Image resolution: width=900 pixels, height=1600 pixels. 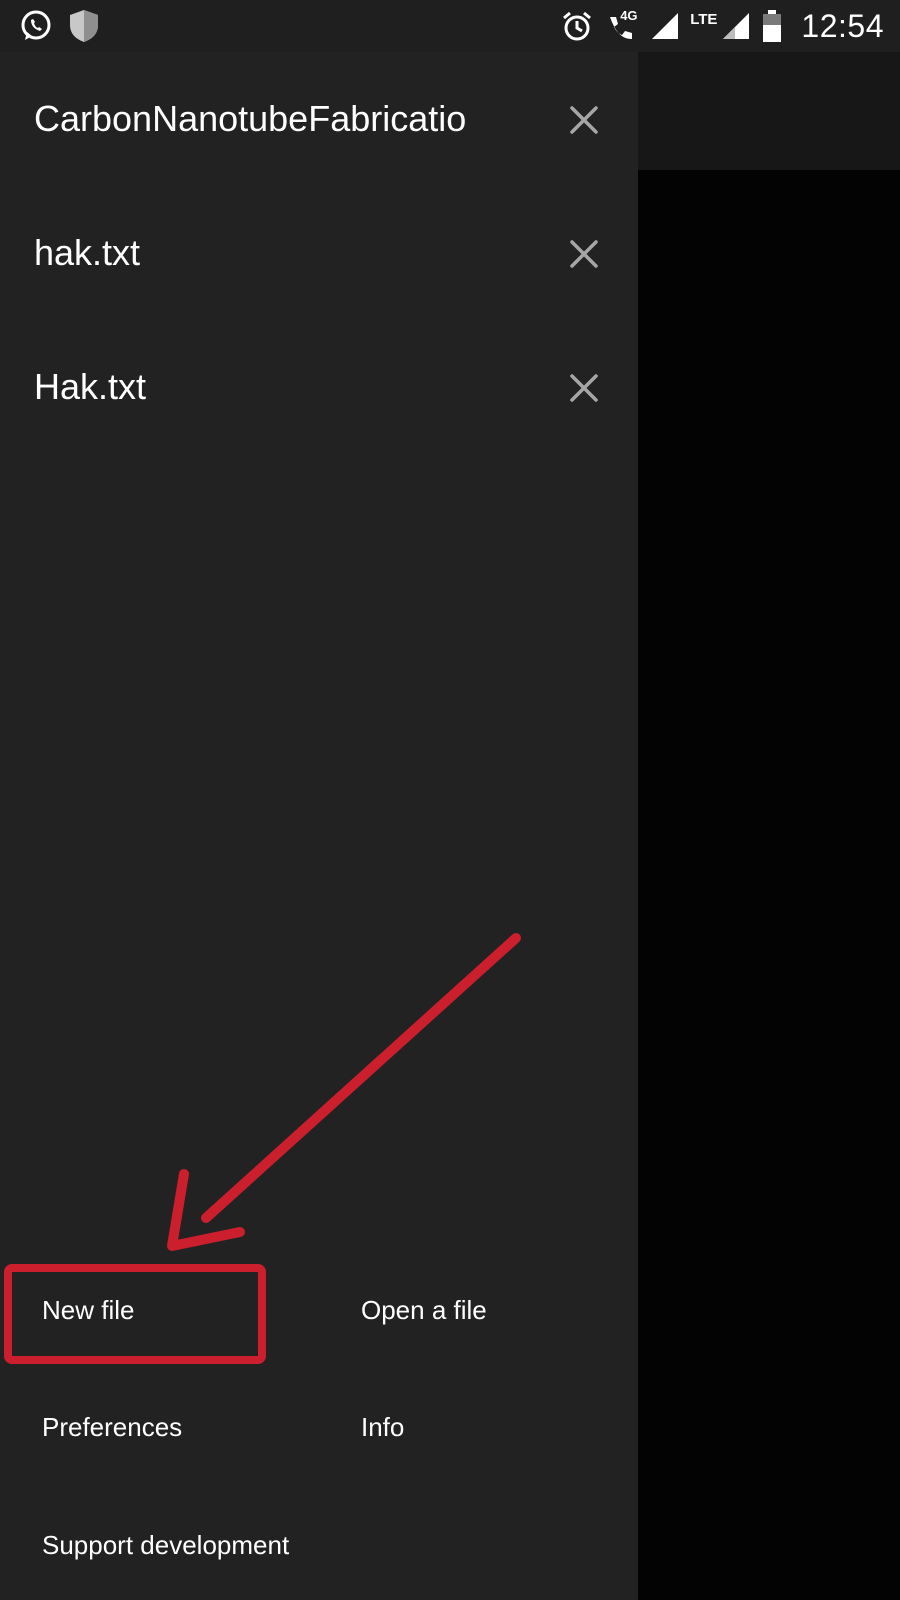 What do you see at coordinates (284, 387) in the screenshot?
I see `file-name: Hak.txt` at bounding box center [284, 387].